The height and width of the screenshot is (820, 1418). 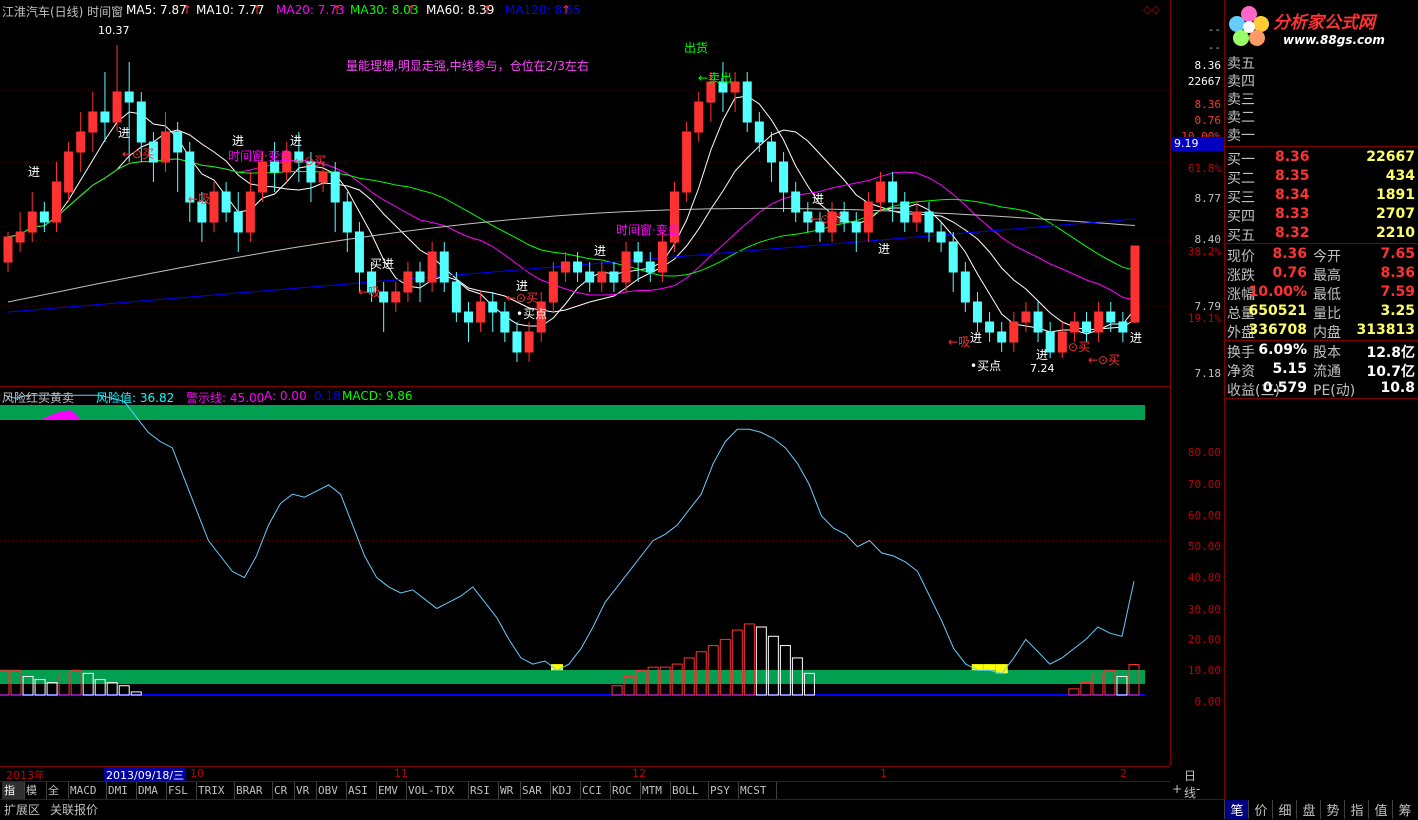 What do you see at coordinates (361, 790) in the screenshot?
I see `tab-asi: ASI` at bounding box center [361, 790].